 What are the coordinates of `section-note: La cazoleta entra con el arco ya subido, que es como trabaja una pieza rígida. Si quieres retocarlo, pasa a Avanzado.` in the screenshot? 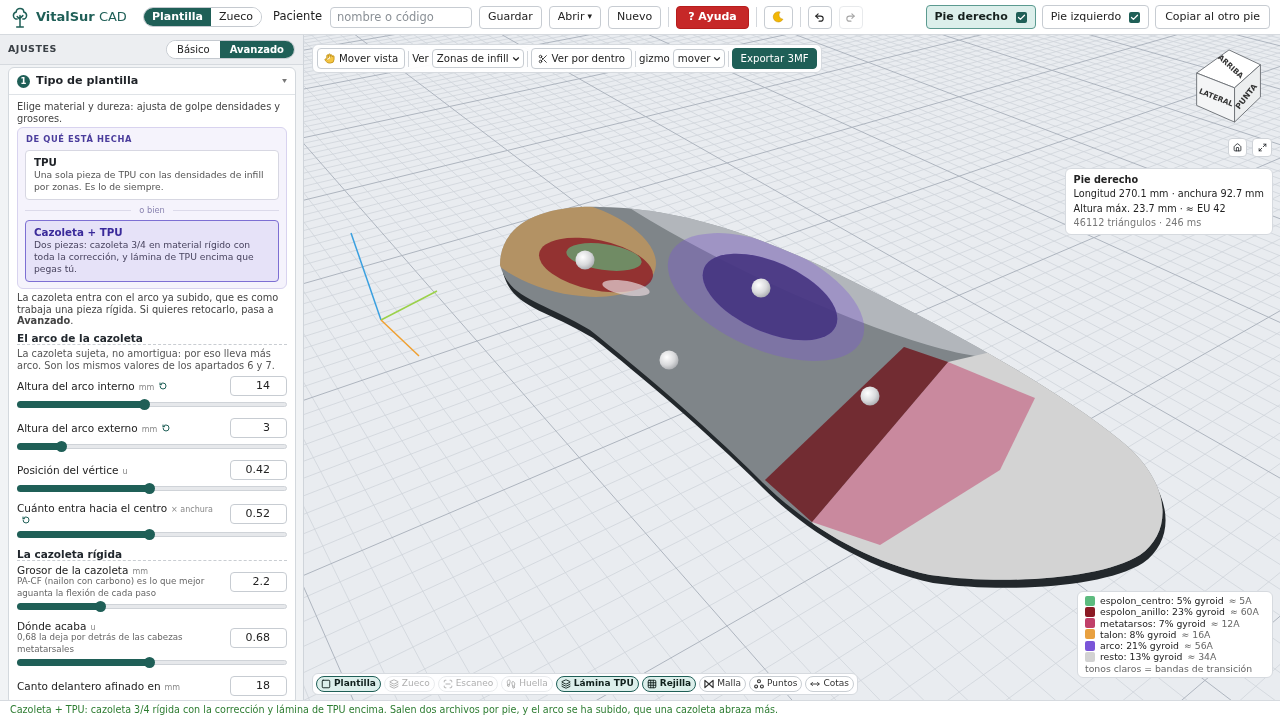 It's located at (148, 310).